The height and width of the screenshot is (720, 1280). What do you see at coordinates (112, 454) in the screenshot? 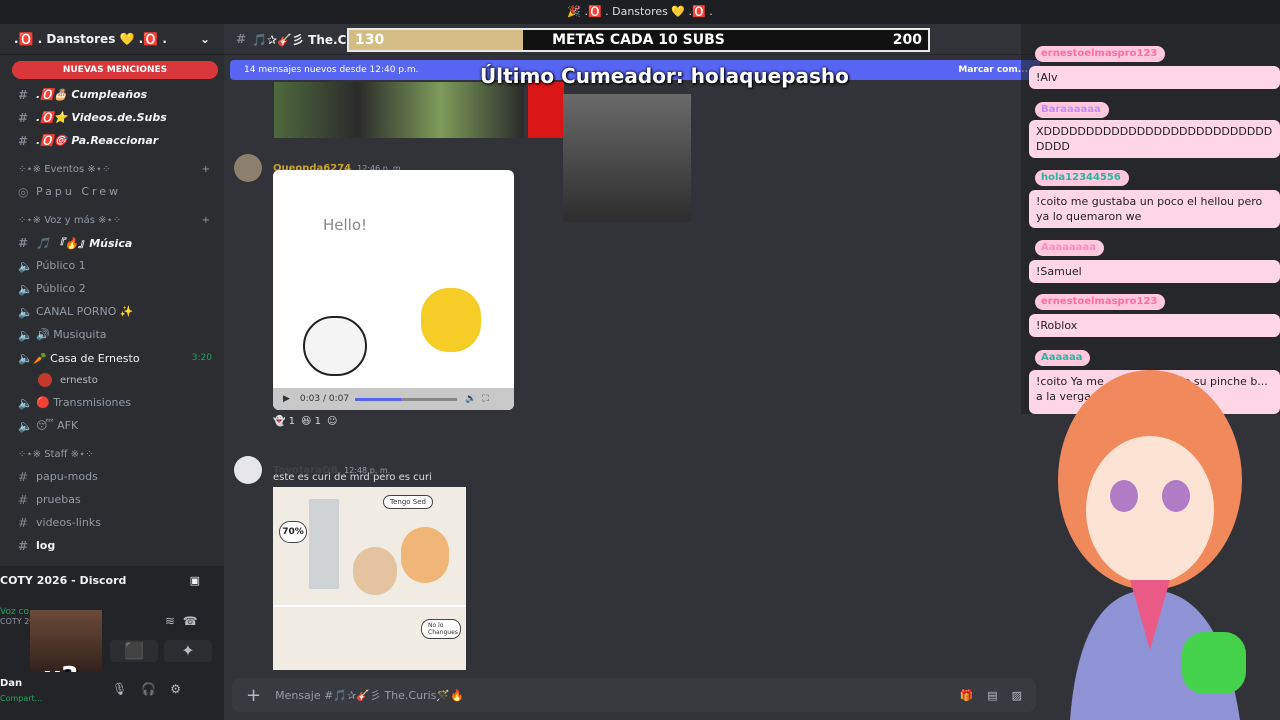
I see `category-staff: ⁘⋆※ Staff ※⋆⁘` at bounding box center [112, 454].